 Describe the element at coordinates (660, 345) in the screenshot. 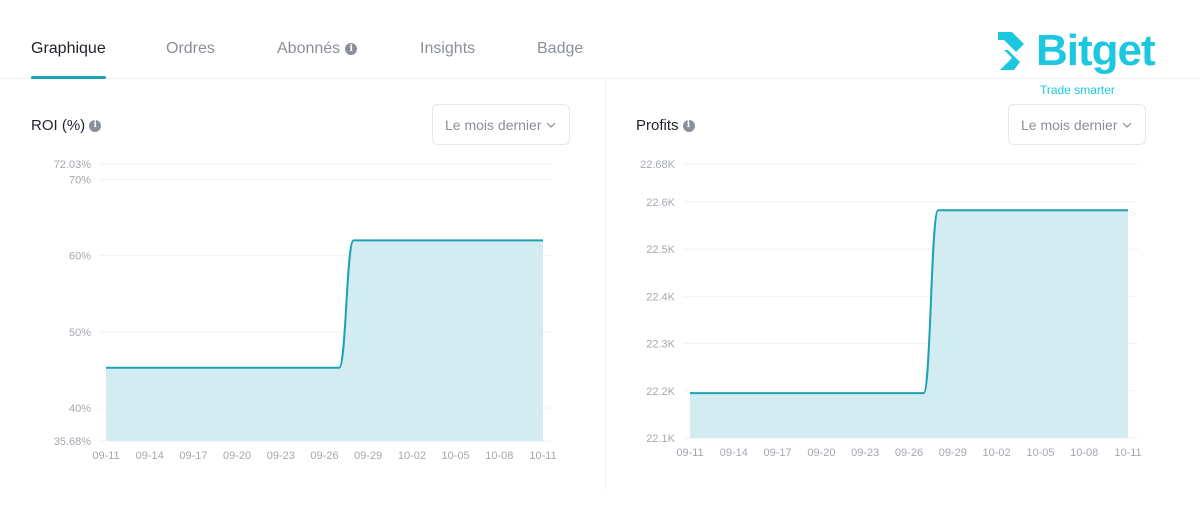

I see `profits-y-tick-label: 22.3K` at that location.